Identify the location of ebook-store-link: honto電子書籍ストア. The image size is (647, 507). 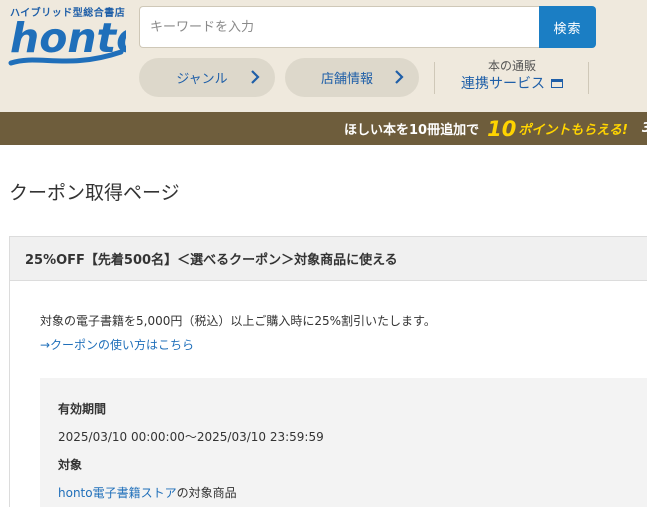
(117, 493).